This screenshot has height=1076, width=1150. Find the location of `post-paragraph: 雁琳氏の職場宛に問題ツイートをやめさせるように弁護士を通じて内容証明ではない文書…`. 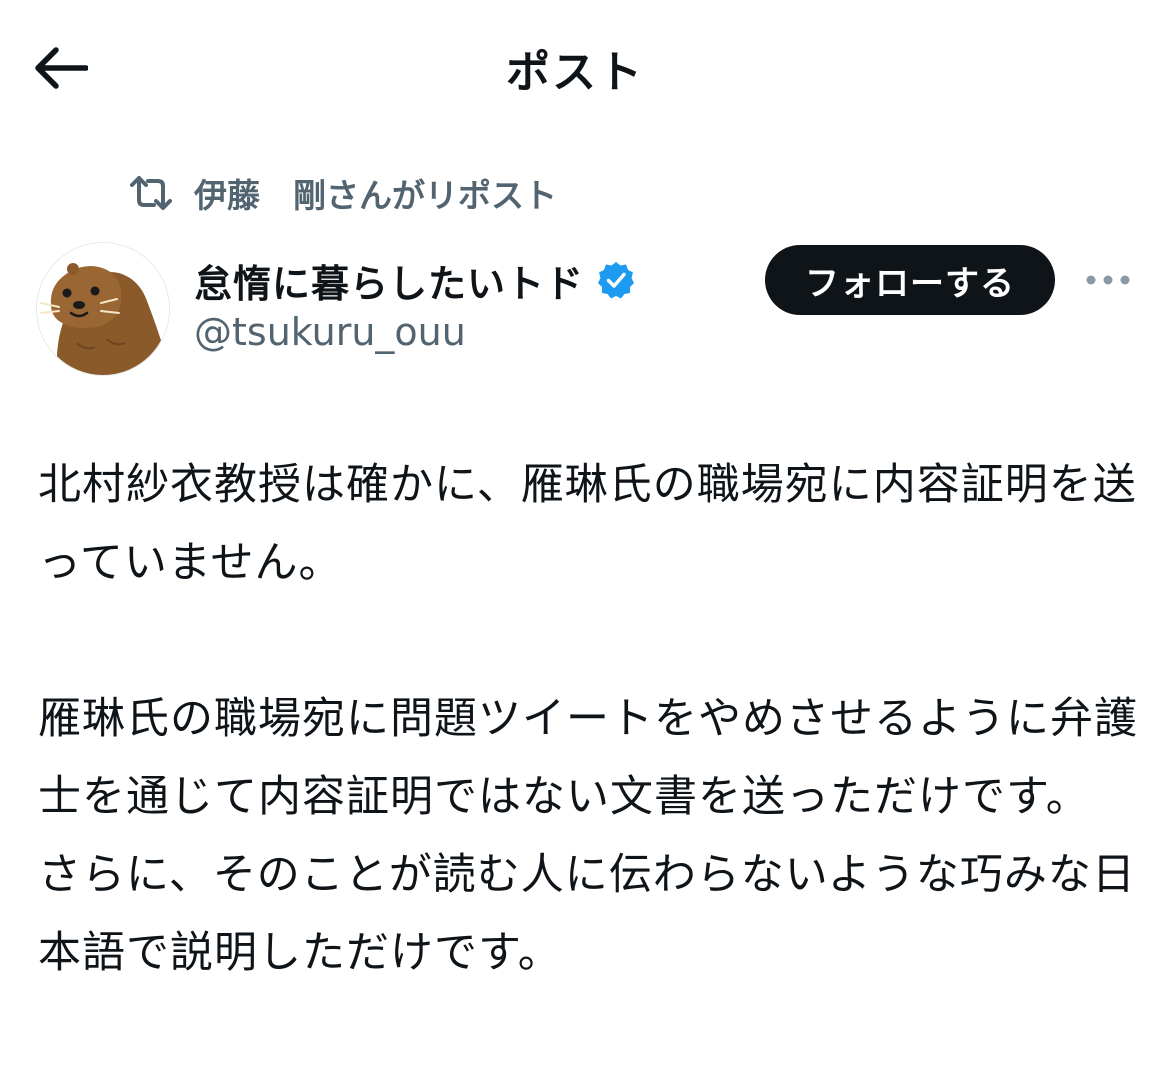

post-paragraph: 雁琳氏の職場宛に問題ツイートをやめさせるように弁護士を通じて内容証明ではない文書… is located at coordinates (588, 758).